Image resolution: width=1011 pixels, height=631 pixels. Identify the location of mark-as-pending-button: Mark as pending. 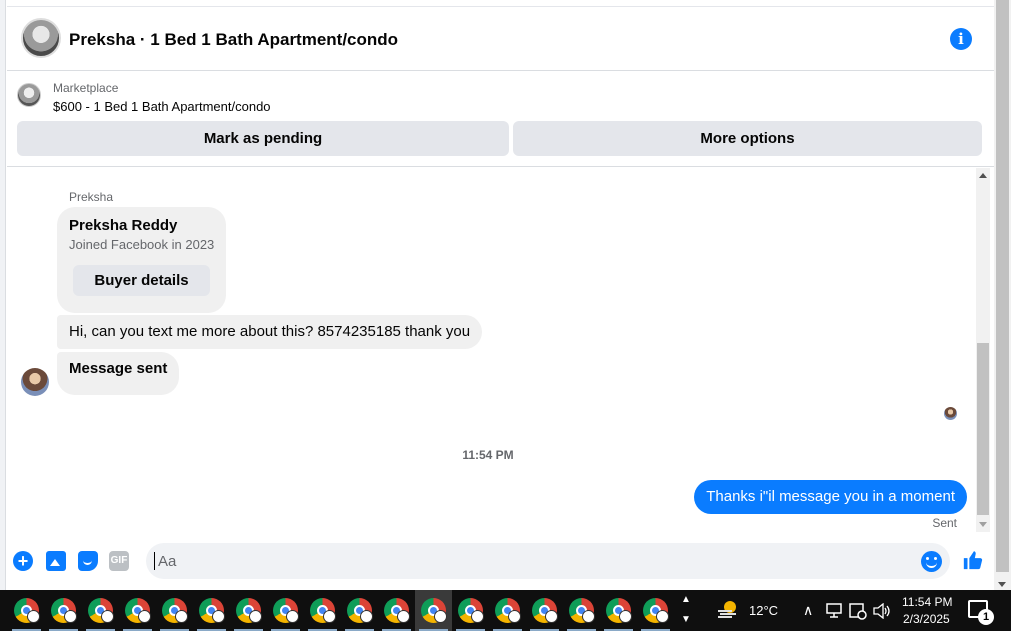
(263, 138).